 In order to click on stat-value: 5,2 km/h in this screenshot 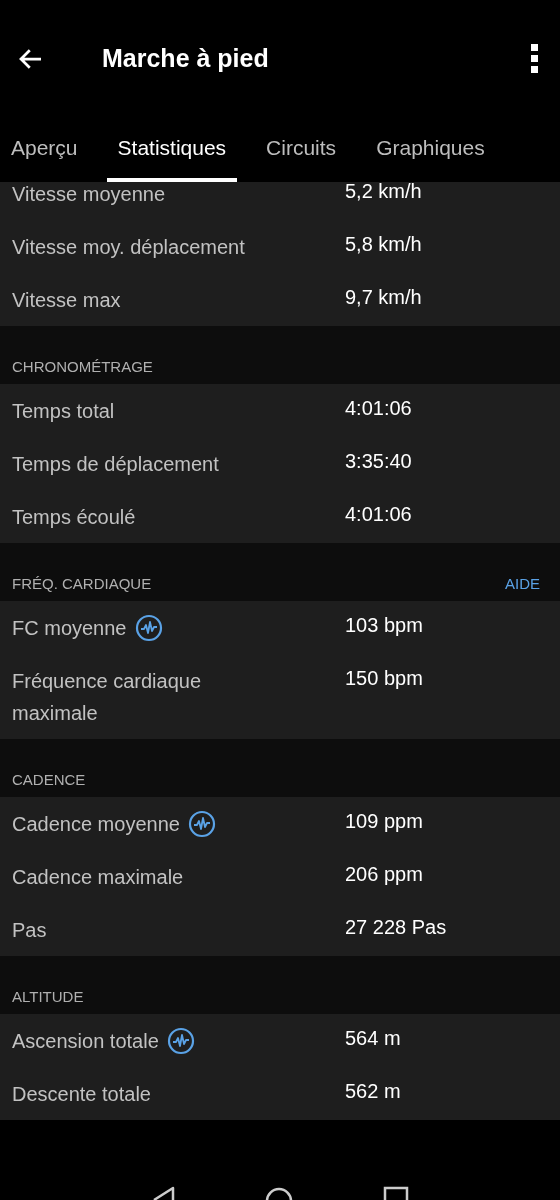, I will do `click(383, 193)`.